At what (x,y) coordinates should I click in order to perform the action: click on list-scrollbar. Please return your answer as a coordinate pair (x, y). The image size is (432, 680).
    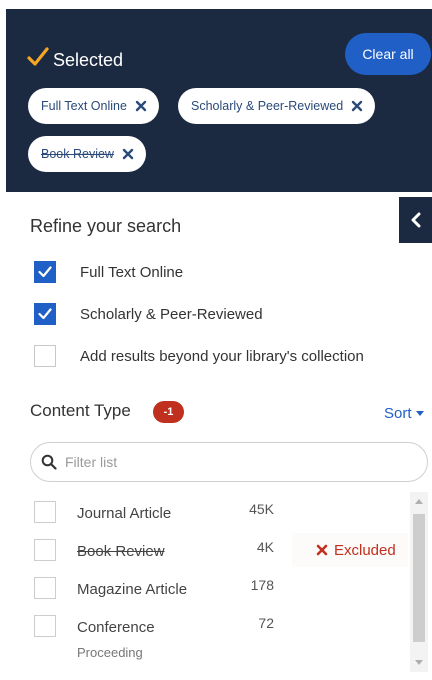
    Looking at the image, I should click on (419, 582).